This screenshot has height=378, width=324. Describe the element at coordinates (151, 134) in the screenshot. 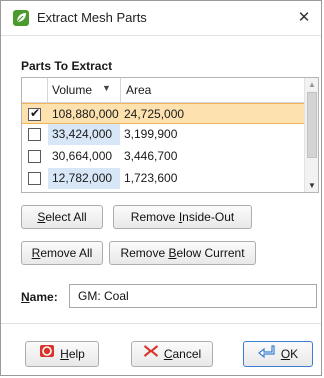

I see `area-cell: 3,199,900` at that location.